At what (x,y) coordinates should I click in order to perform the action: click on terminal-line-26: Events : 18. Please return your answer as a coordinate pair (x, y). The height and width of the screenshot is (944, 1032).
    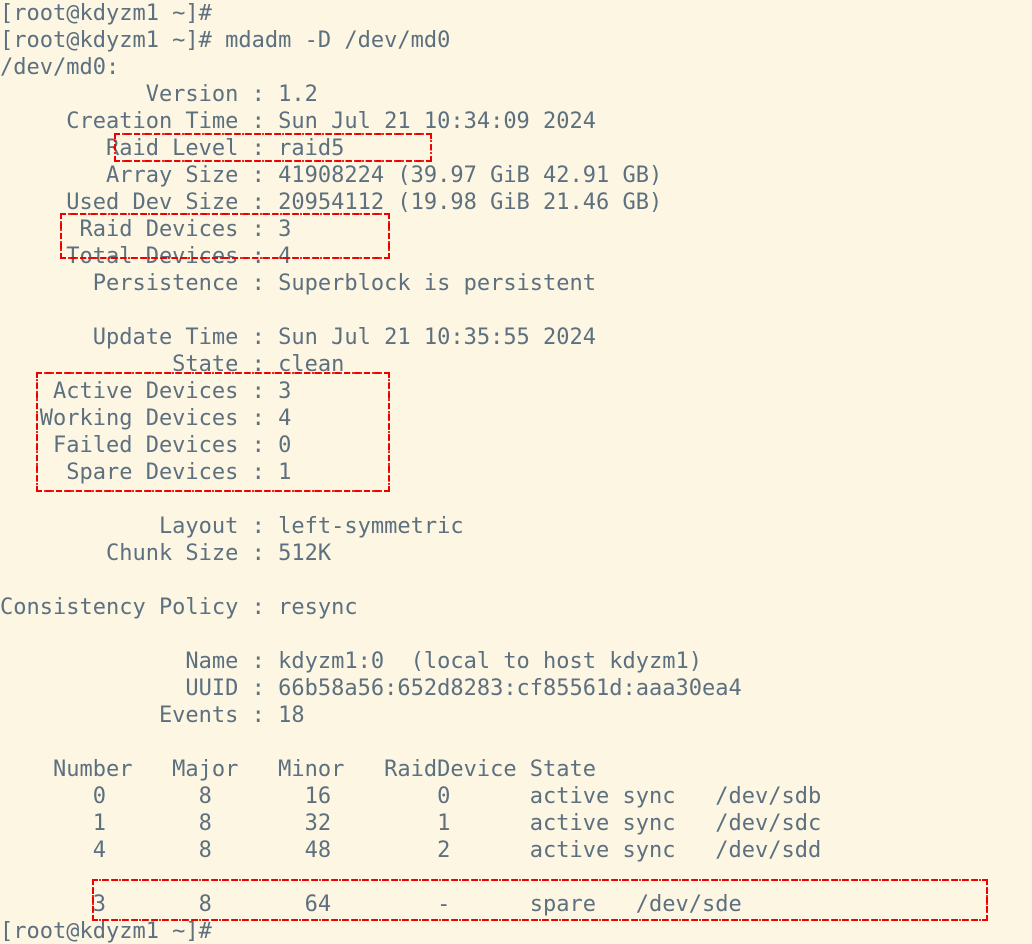
    Looking at the image, I should click on (152, 715).